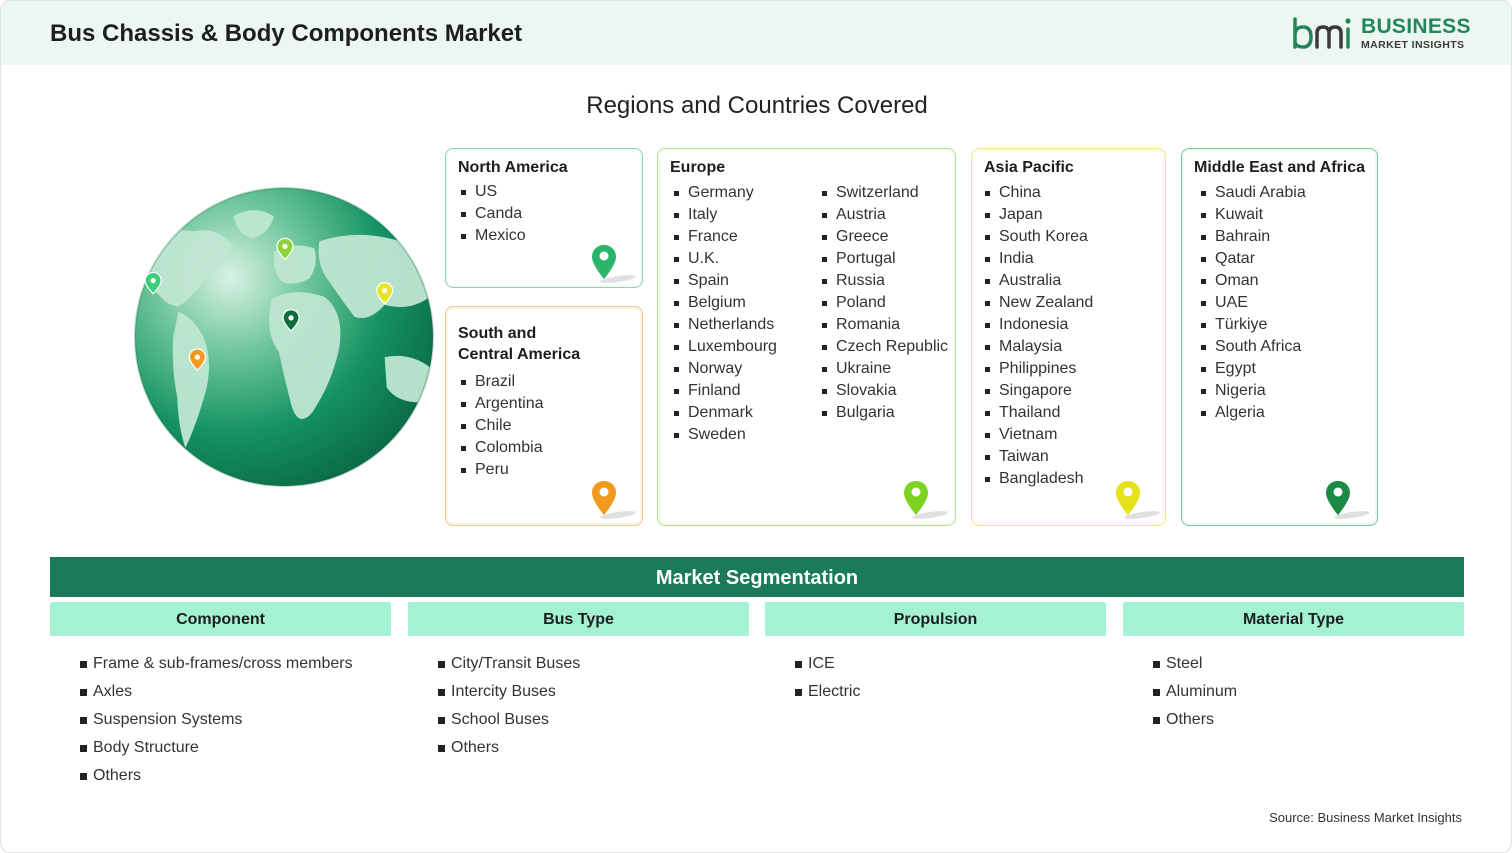 This screenshot has height=853, width=1512. What do you see at coordinates (501, 382) in the screenshot?
I see `list-item: Brazil` at bounding box center [501, 382].